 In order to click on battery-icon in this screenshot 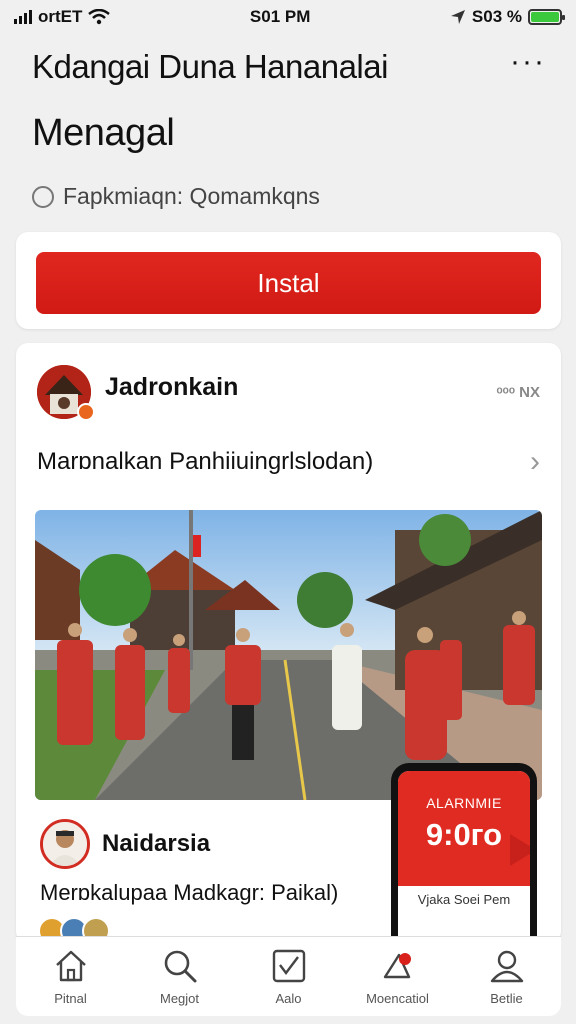, I will do `click(546, 17)`.